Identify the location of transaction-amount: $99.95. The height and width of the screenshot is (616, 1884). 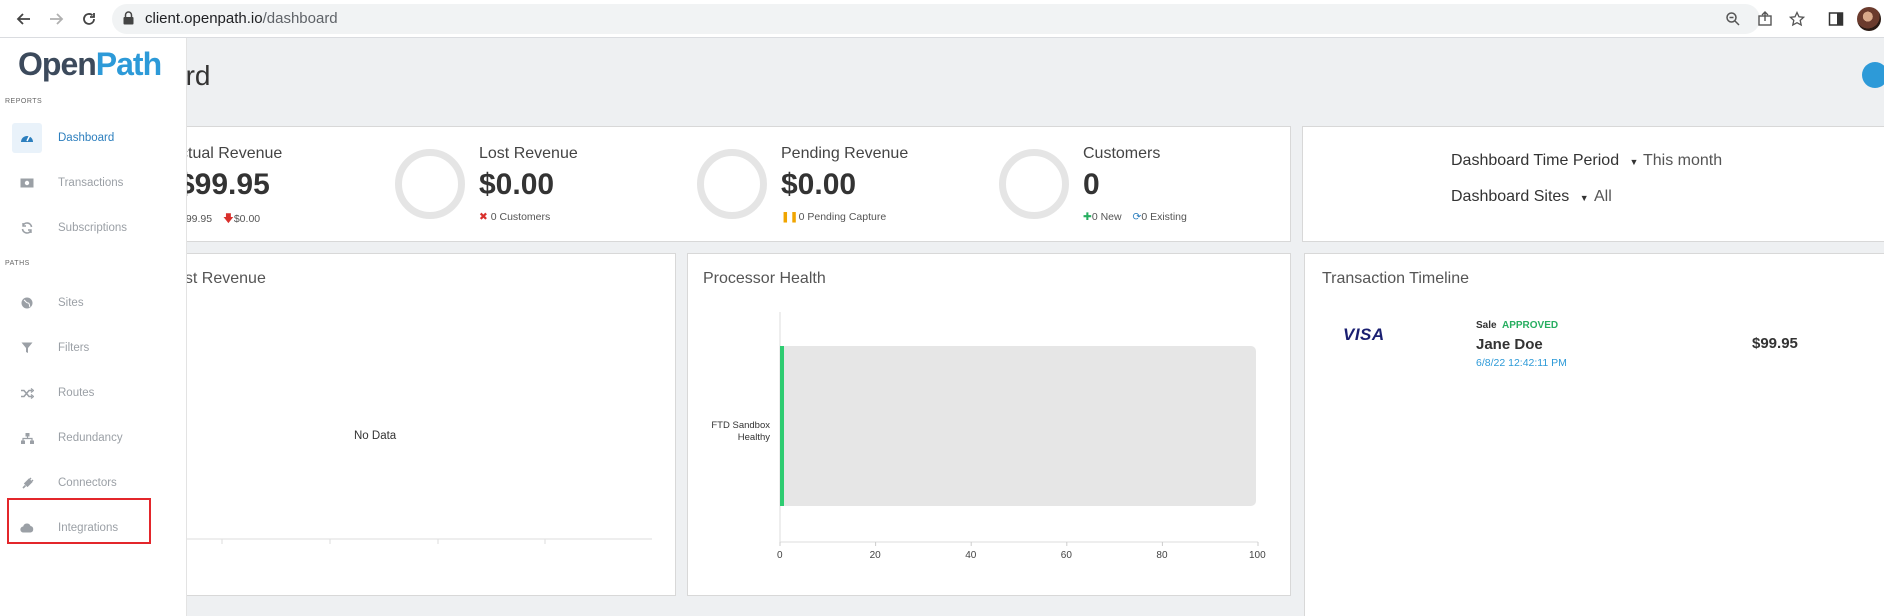
(1775, 343).